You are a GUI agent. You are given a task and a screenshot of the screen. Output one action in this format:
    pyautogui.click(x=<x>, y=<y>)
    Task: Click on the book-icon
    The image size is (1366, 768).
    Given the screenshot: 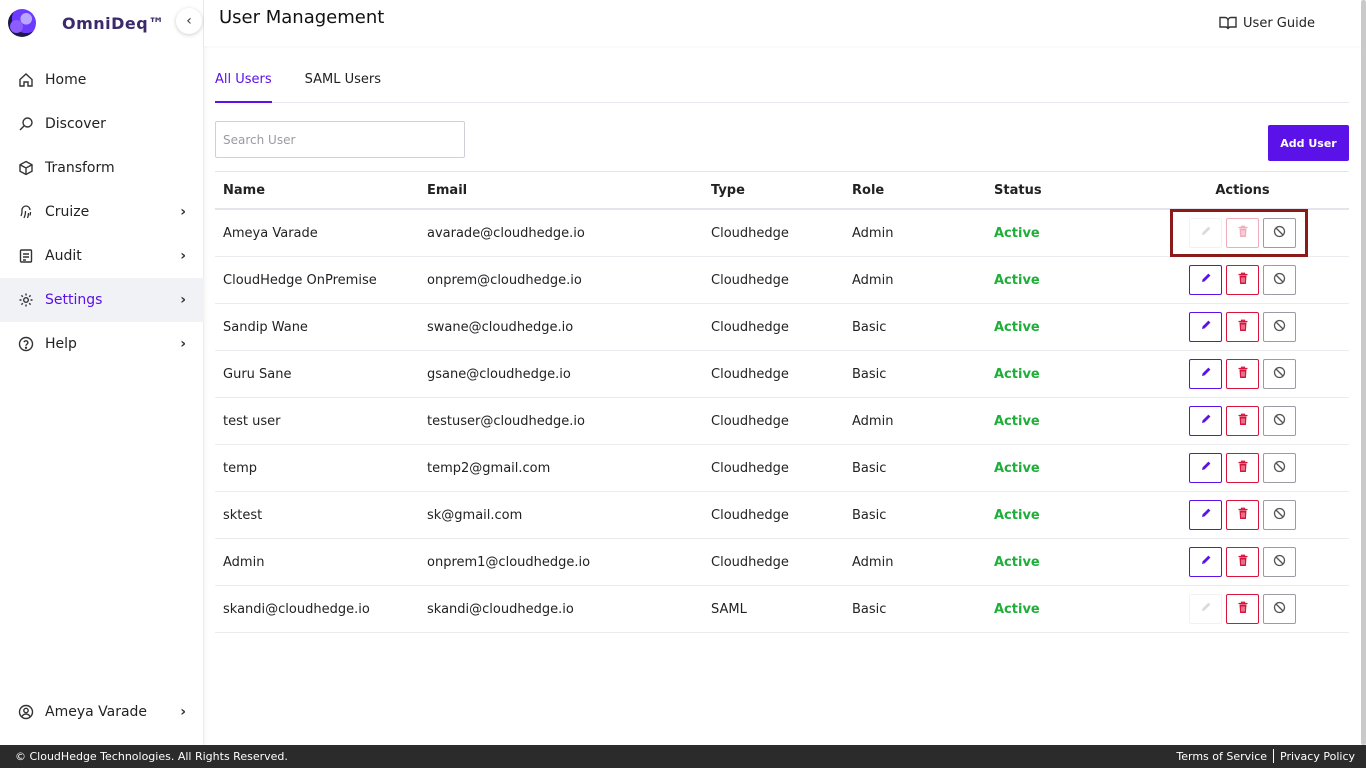 What is the action you would take?
    pyautogui.click(x=1228, y=23)
    